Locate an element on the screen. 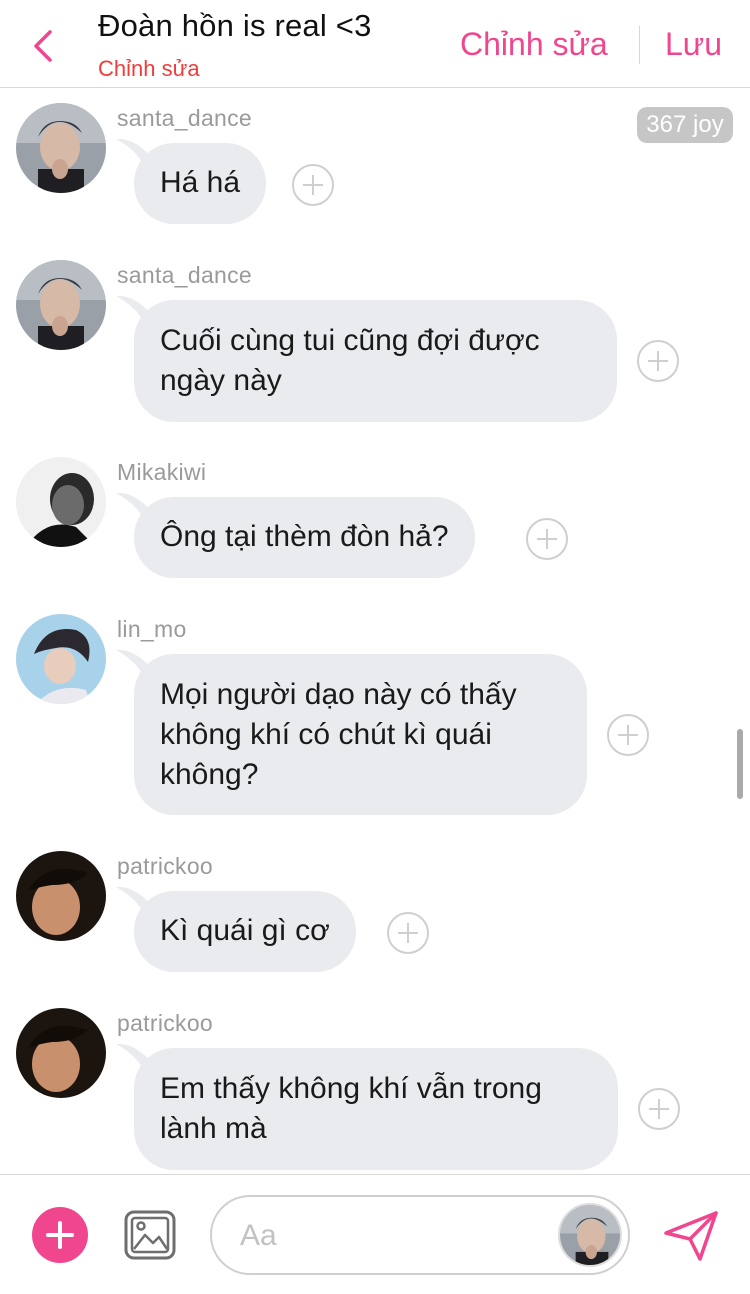 The width and height of the screenshot is (750, 1294). message-text: Ông tại thèm đòn hả? is located at coordinates (304, 536).